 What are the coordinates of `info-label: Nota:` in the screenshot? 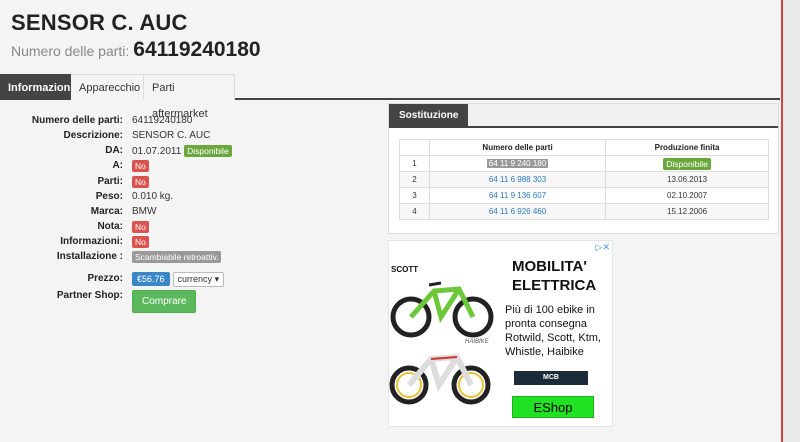 It's located at (110, 226).